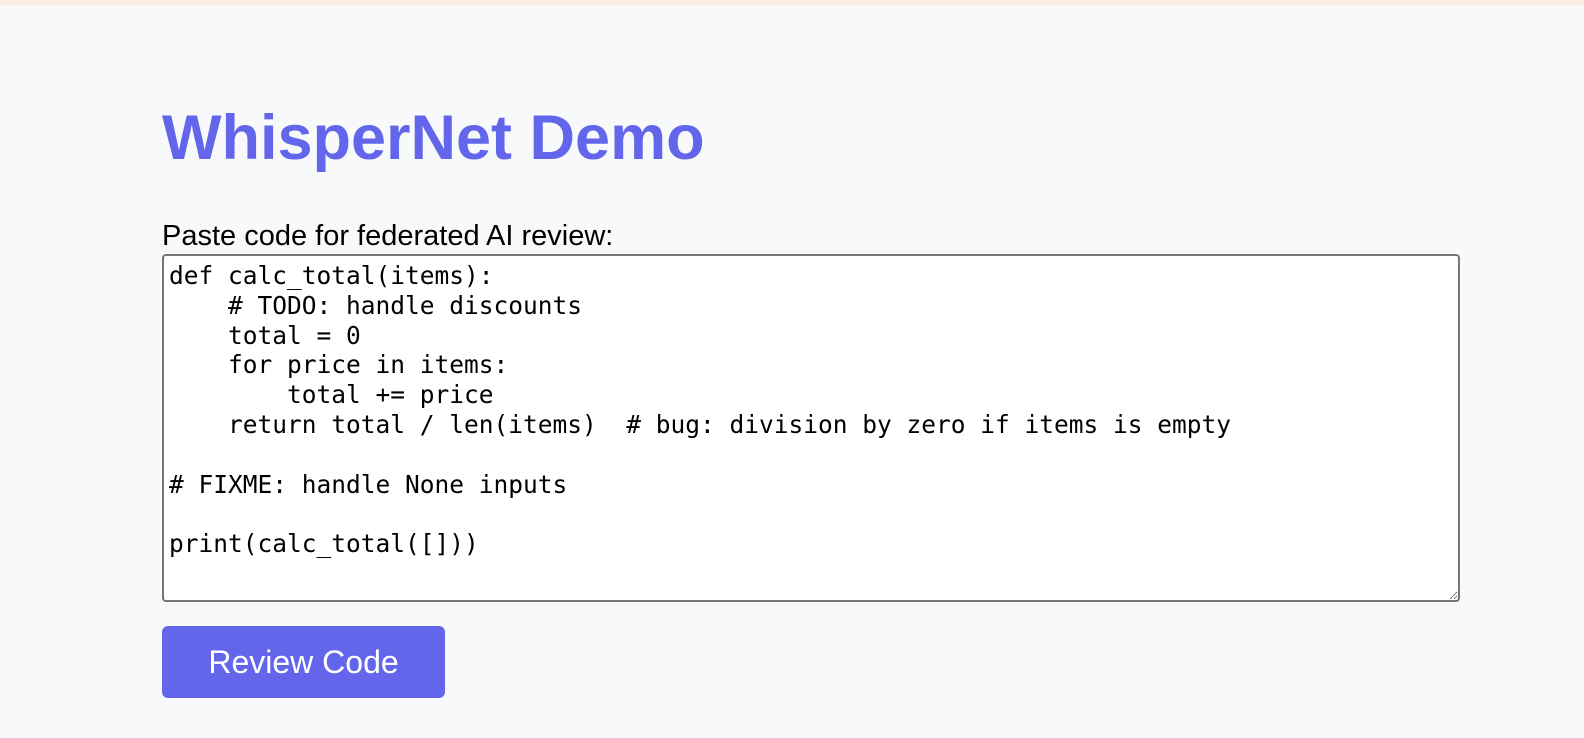  Describe the element at coordinates (433, 138) in the screenshot. I see `page-title: WhisperNet Demo` at that location.